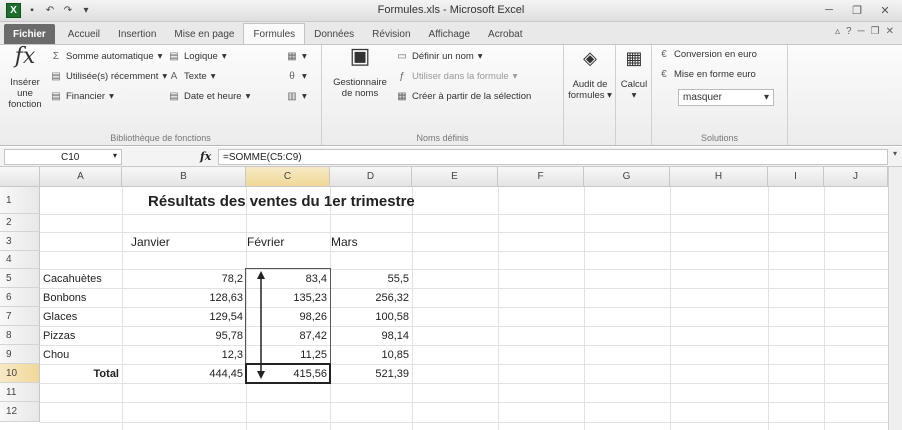  I want to click on month-header-fevrier: Février, so click(286, 241).